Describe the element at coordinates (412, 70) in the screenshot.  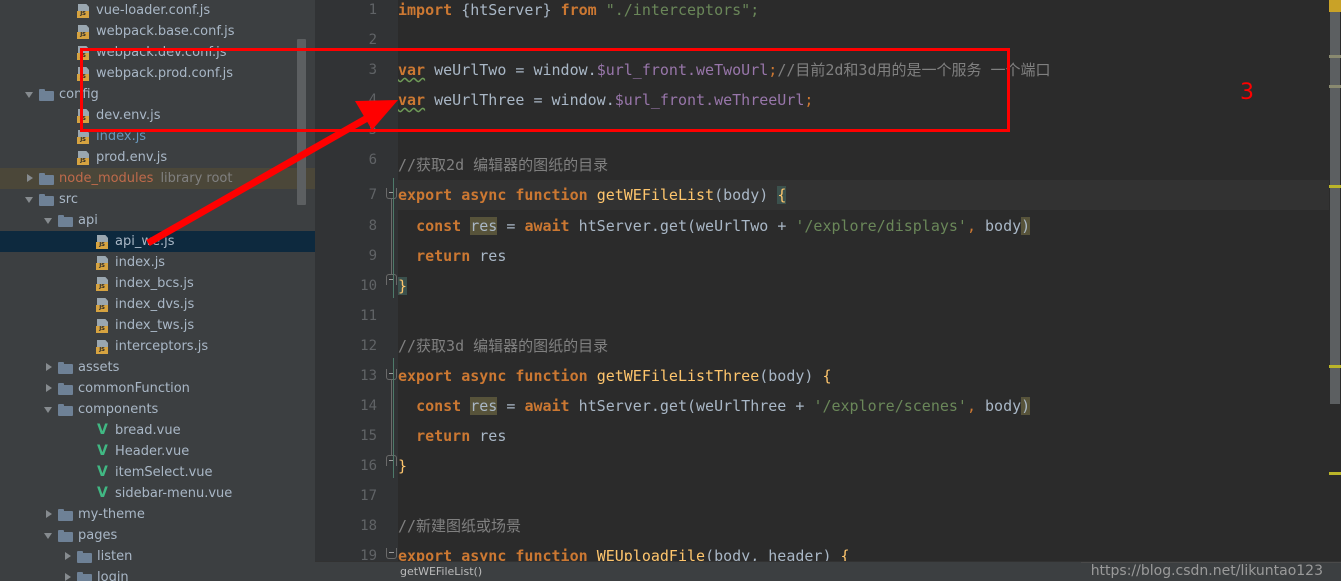
I see `token-keyword-var: var` at that location.